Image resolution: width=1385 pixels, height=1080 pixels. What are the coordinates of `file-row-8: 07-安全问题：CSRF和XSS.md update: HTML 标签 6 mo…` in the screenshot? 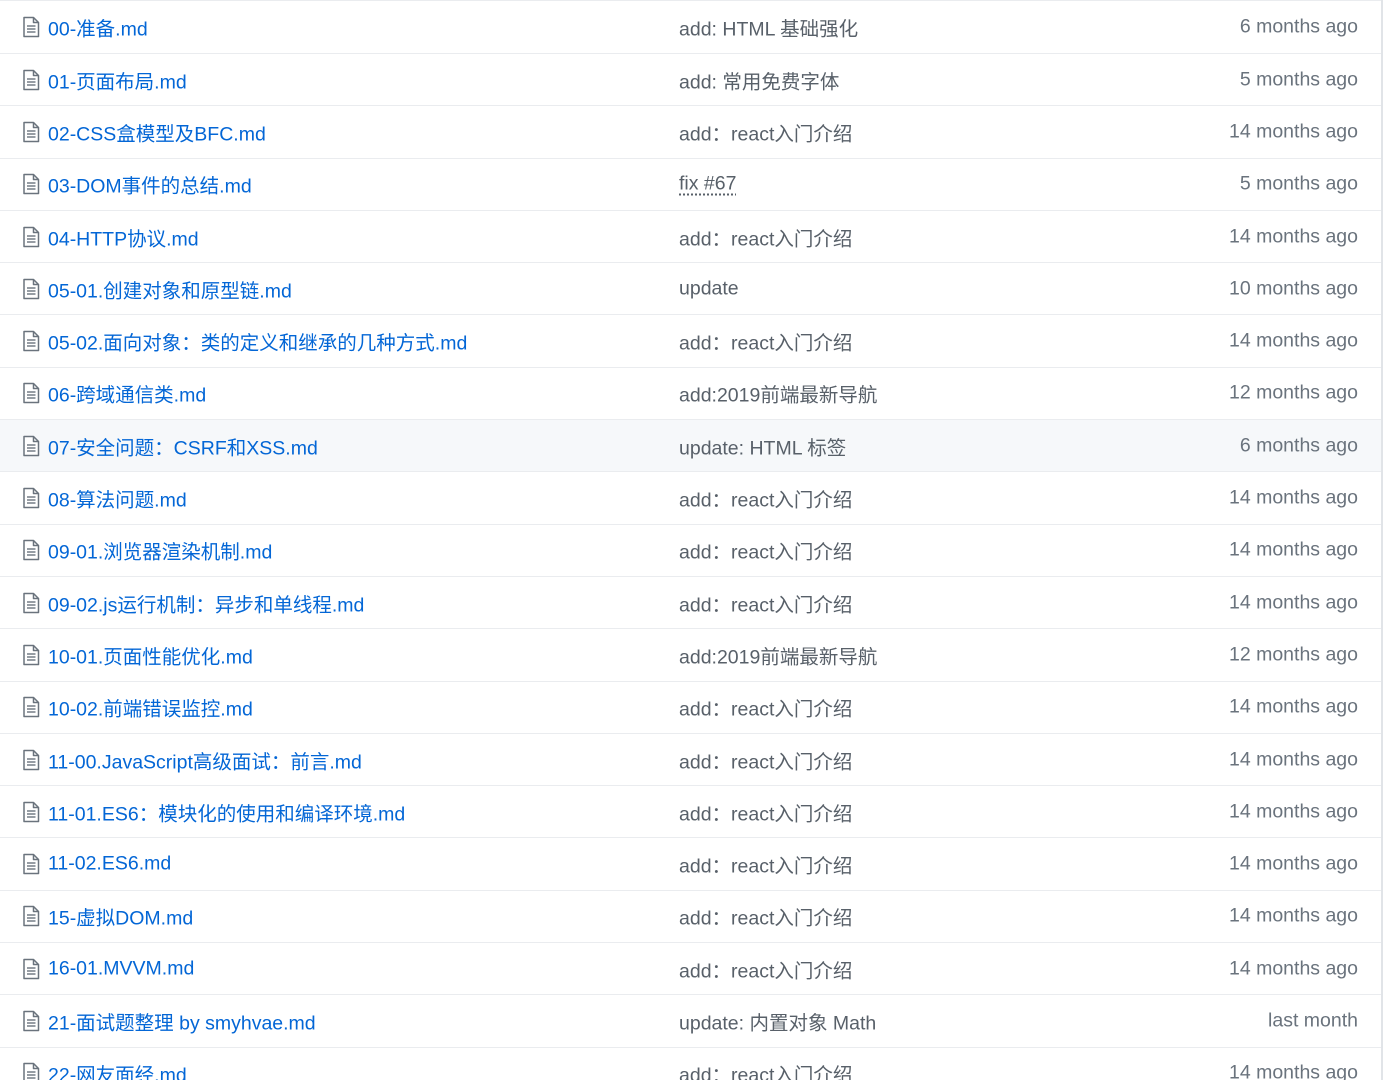 It's located at (690, 445).